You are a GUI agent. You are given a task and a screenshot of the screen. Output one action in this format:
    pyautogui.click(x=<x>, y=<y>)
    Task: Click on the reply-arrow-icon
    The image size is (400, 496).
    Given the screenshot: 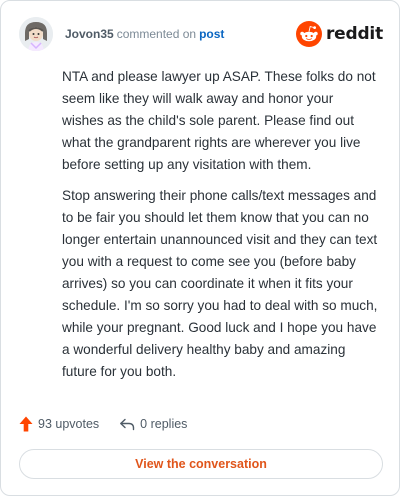 What is the action you would take?
    pyautogui.click(x=127, y=424)
    